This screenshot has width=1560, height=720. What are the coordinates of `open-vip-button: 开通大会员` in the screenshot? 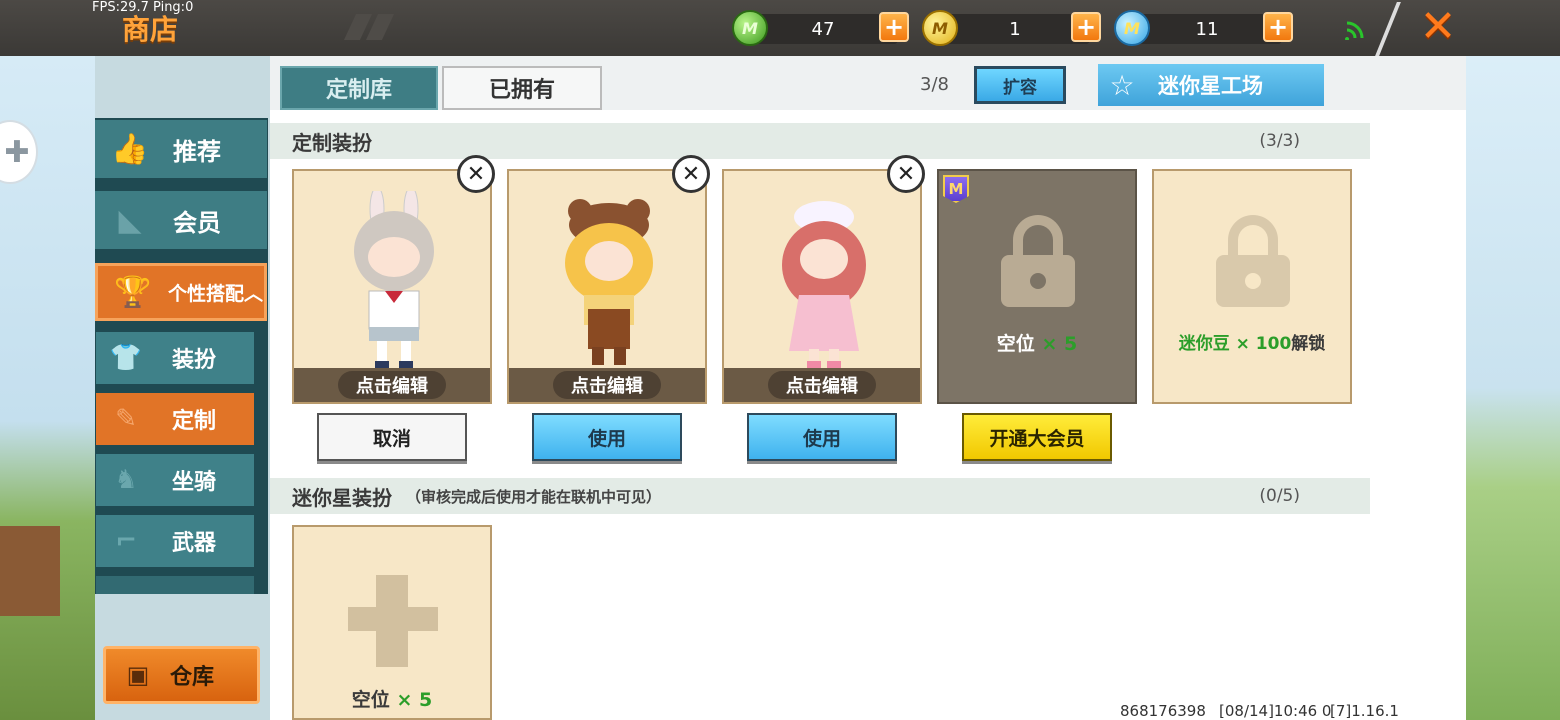 It's located at (1037, 437).